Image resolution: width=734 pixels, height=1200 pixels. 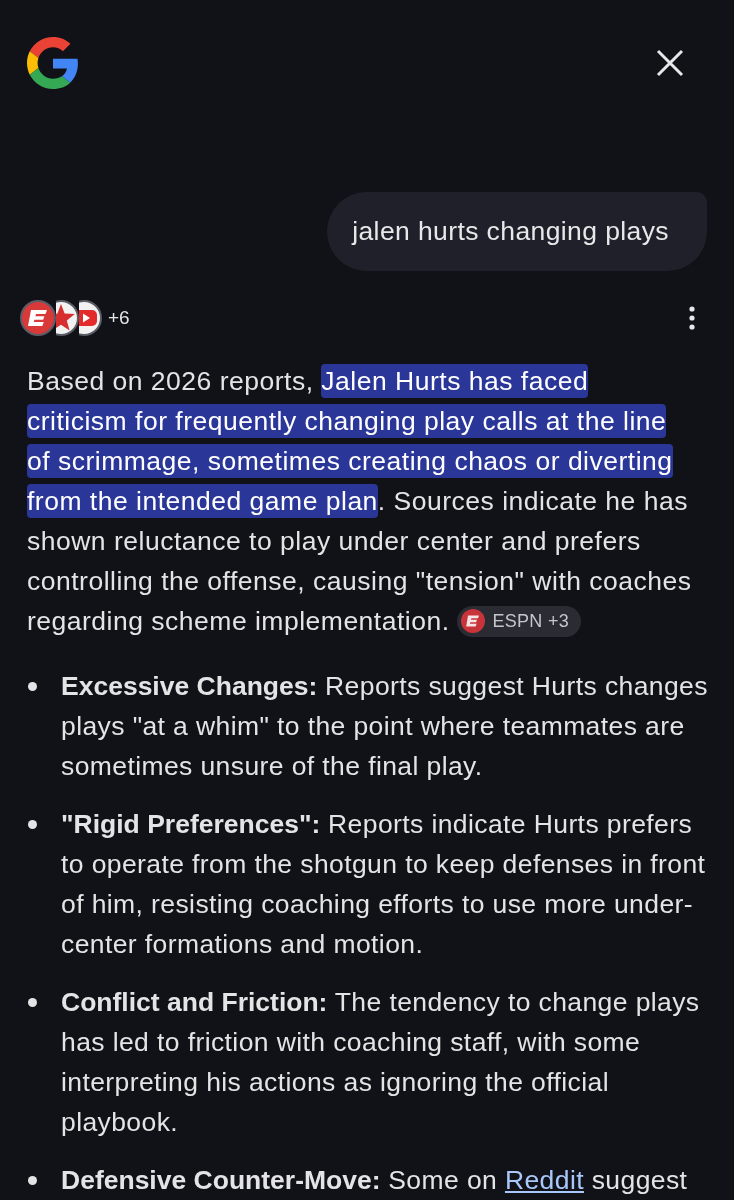 I want to click on reddit-link: Reddit, so click(x=544, y=1180).